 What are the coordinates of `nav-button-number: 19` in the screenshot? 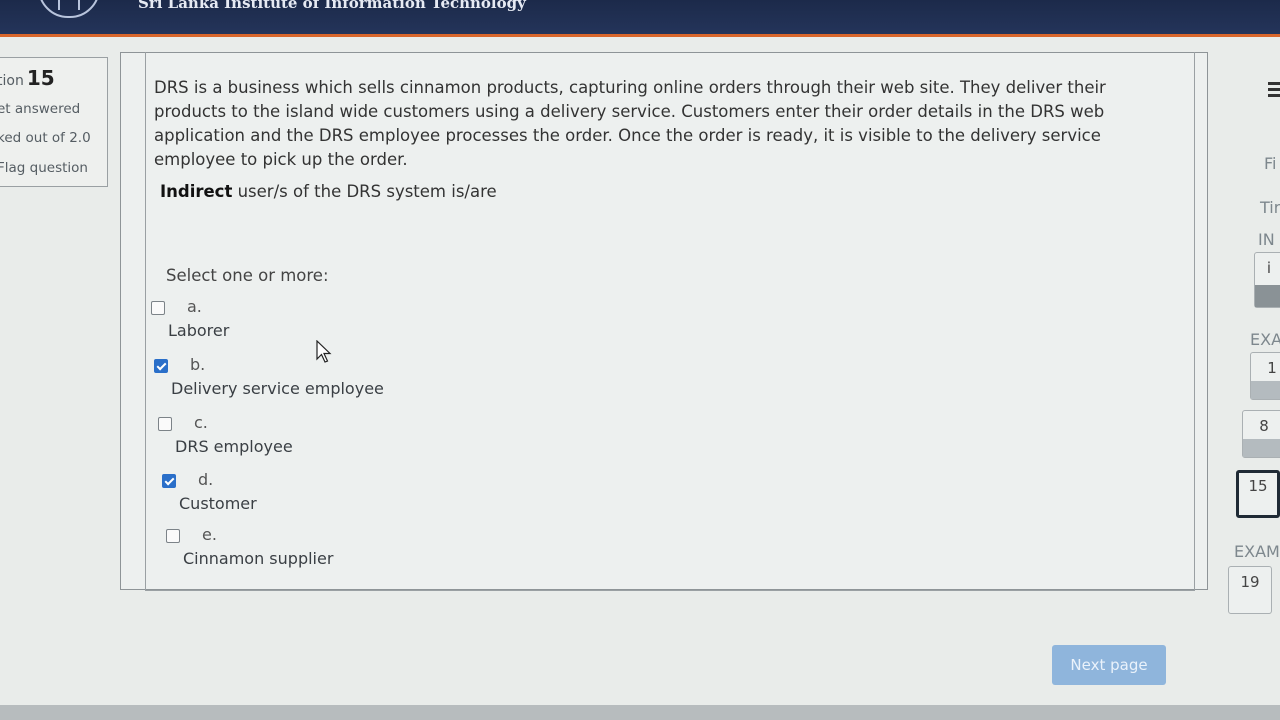 It's located at (1250, 582).